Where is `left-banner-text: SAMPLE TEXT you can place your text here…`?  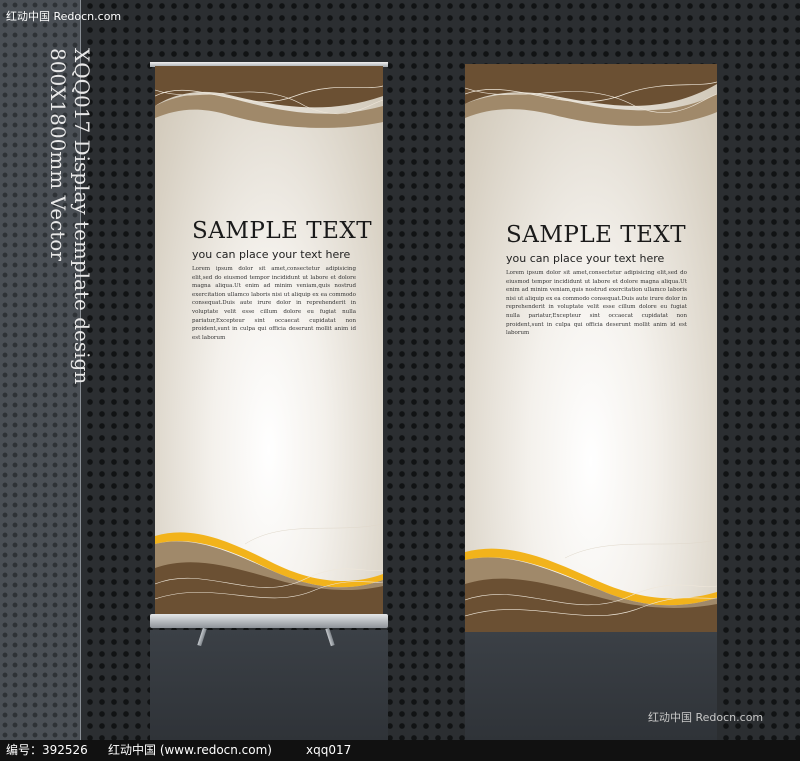
left-banner-text: SAMPLE TEXT you can place your text here… is located at coordinates (269, 280).